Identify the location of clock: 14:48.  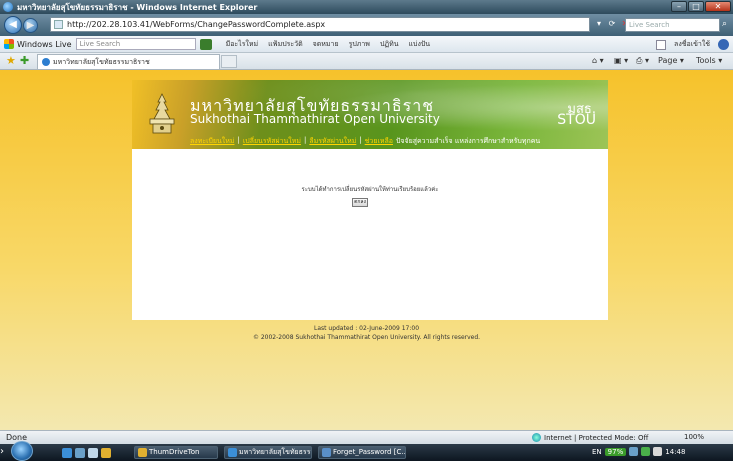
(675, 452).